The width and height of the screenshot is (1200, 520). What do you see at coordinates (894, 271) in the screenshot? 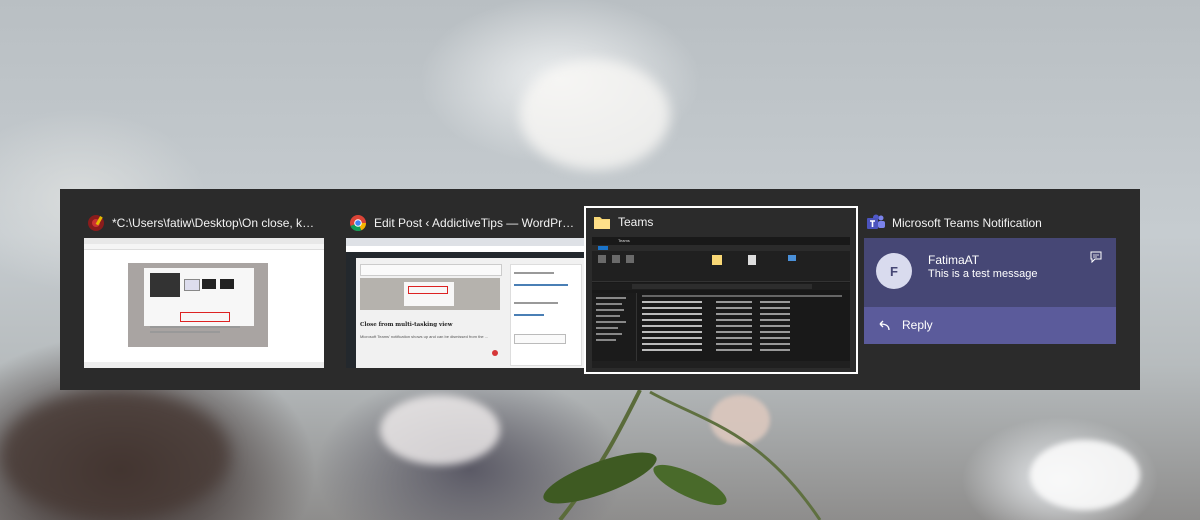
I see `avatar: F` at bounding box center [894, 271].